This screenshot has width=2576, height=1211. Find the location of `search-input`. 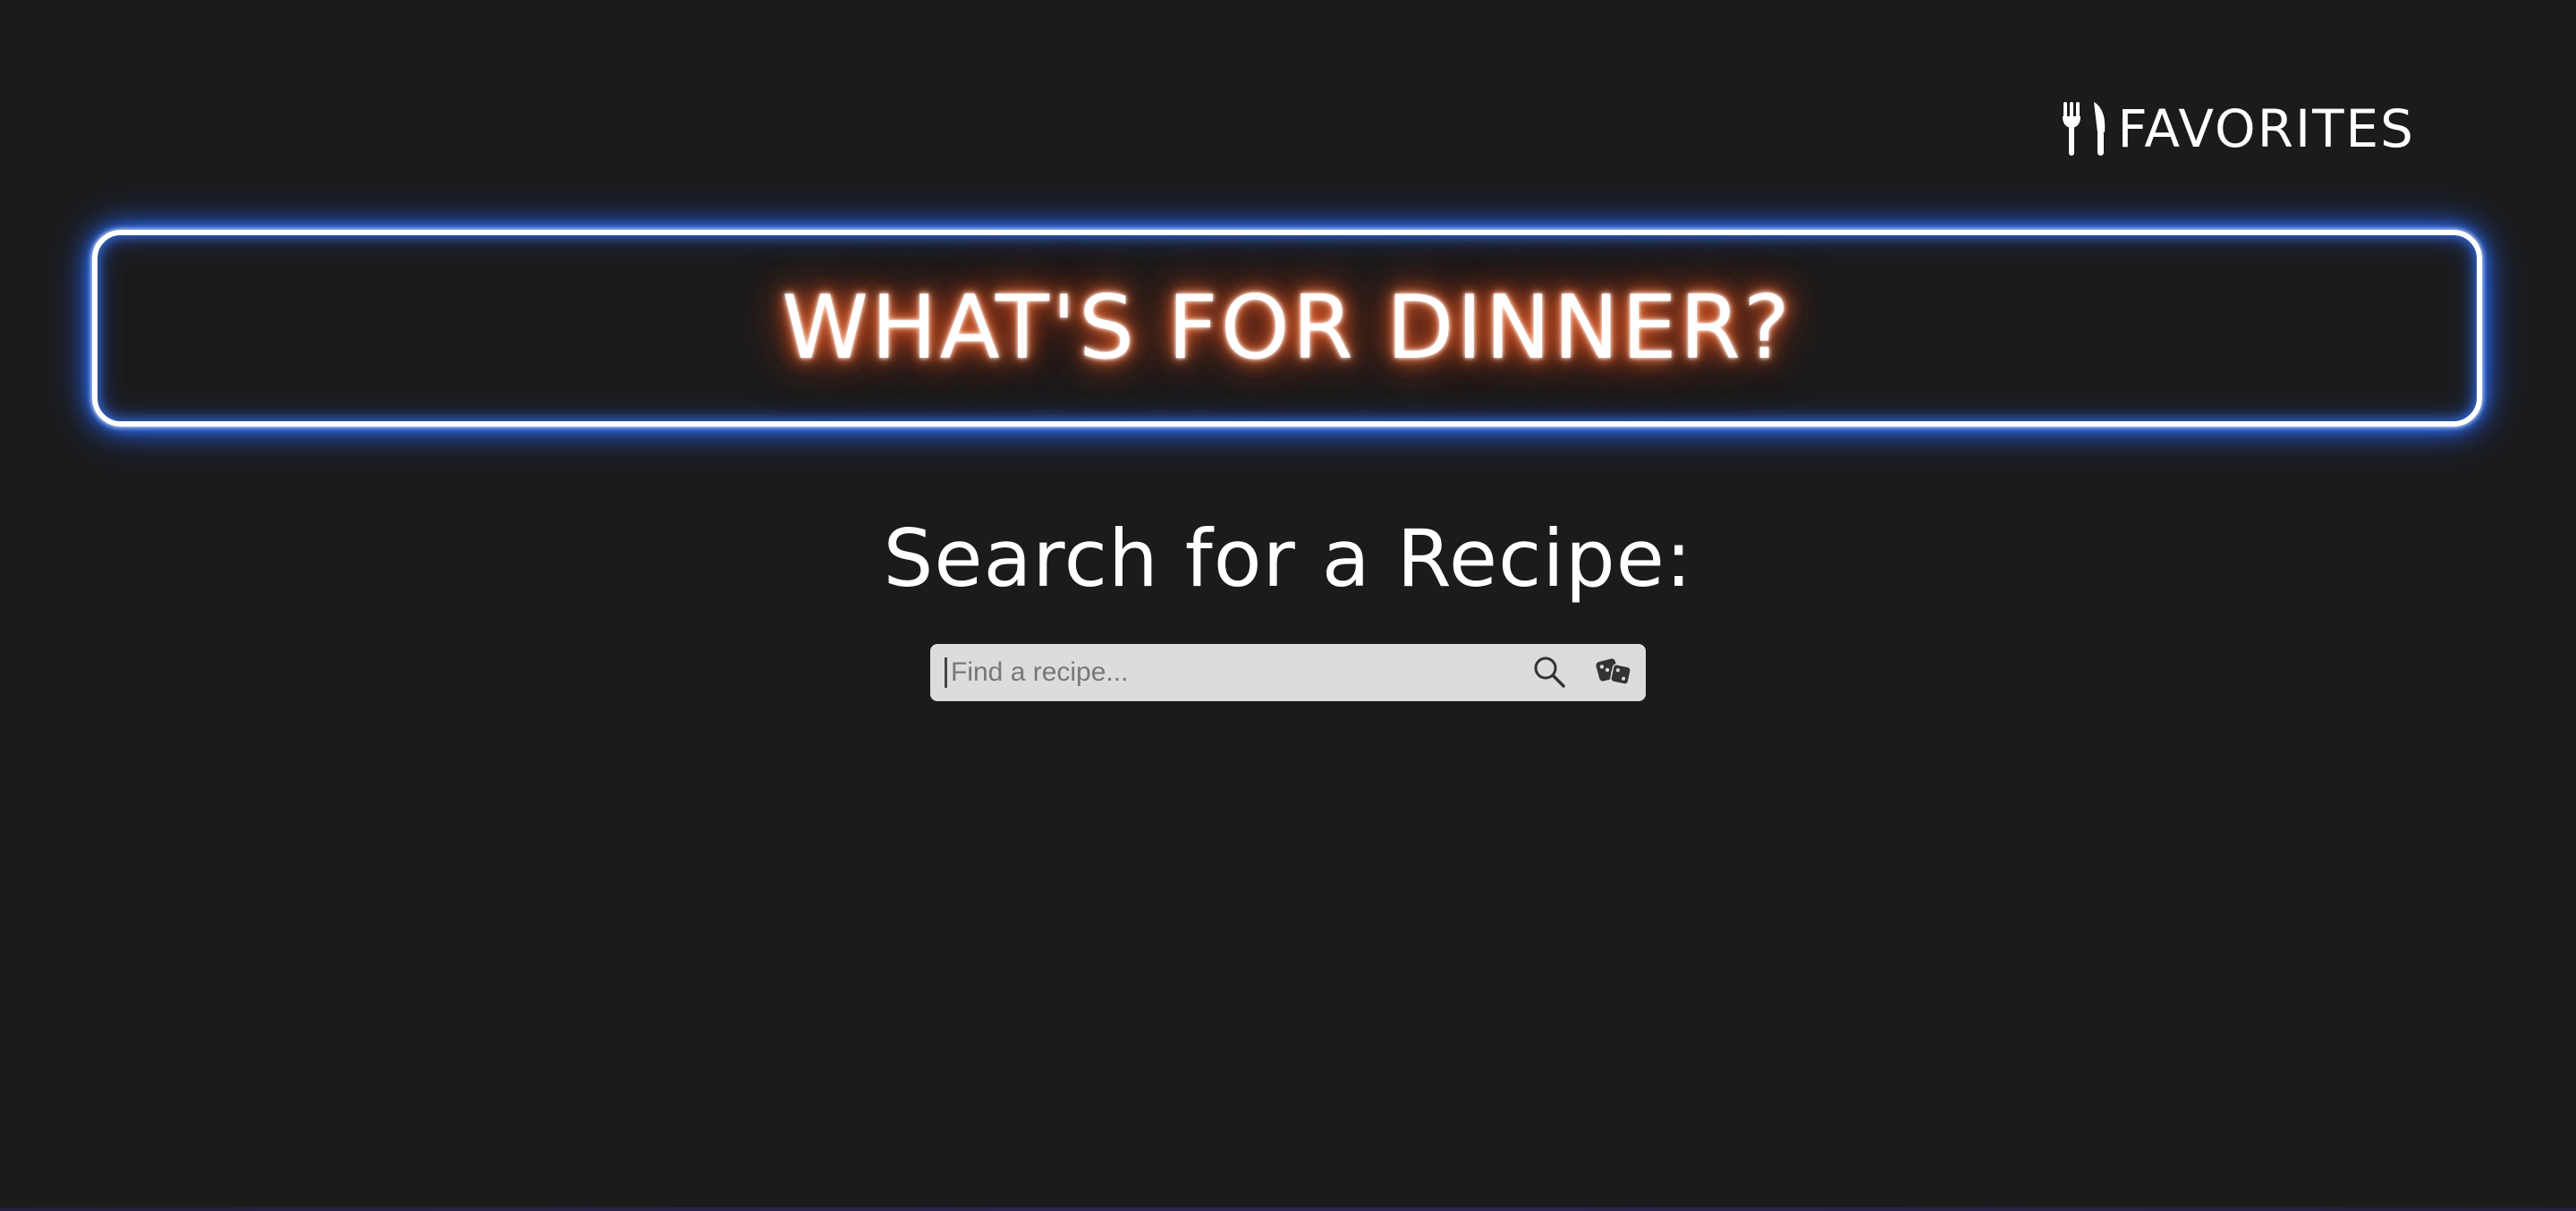

search-input is located at coordinates (1231, 672).